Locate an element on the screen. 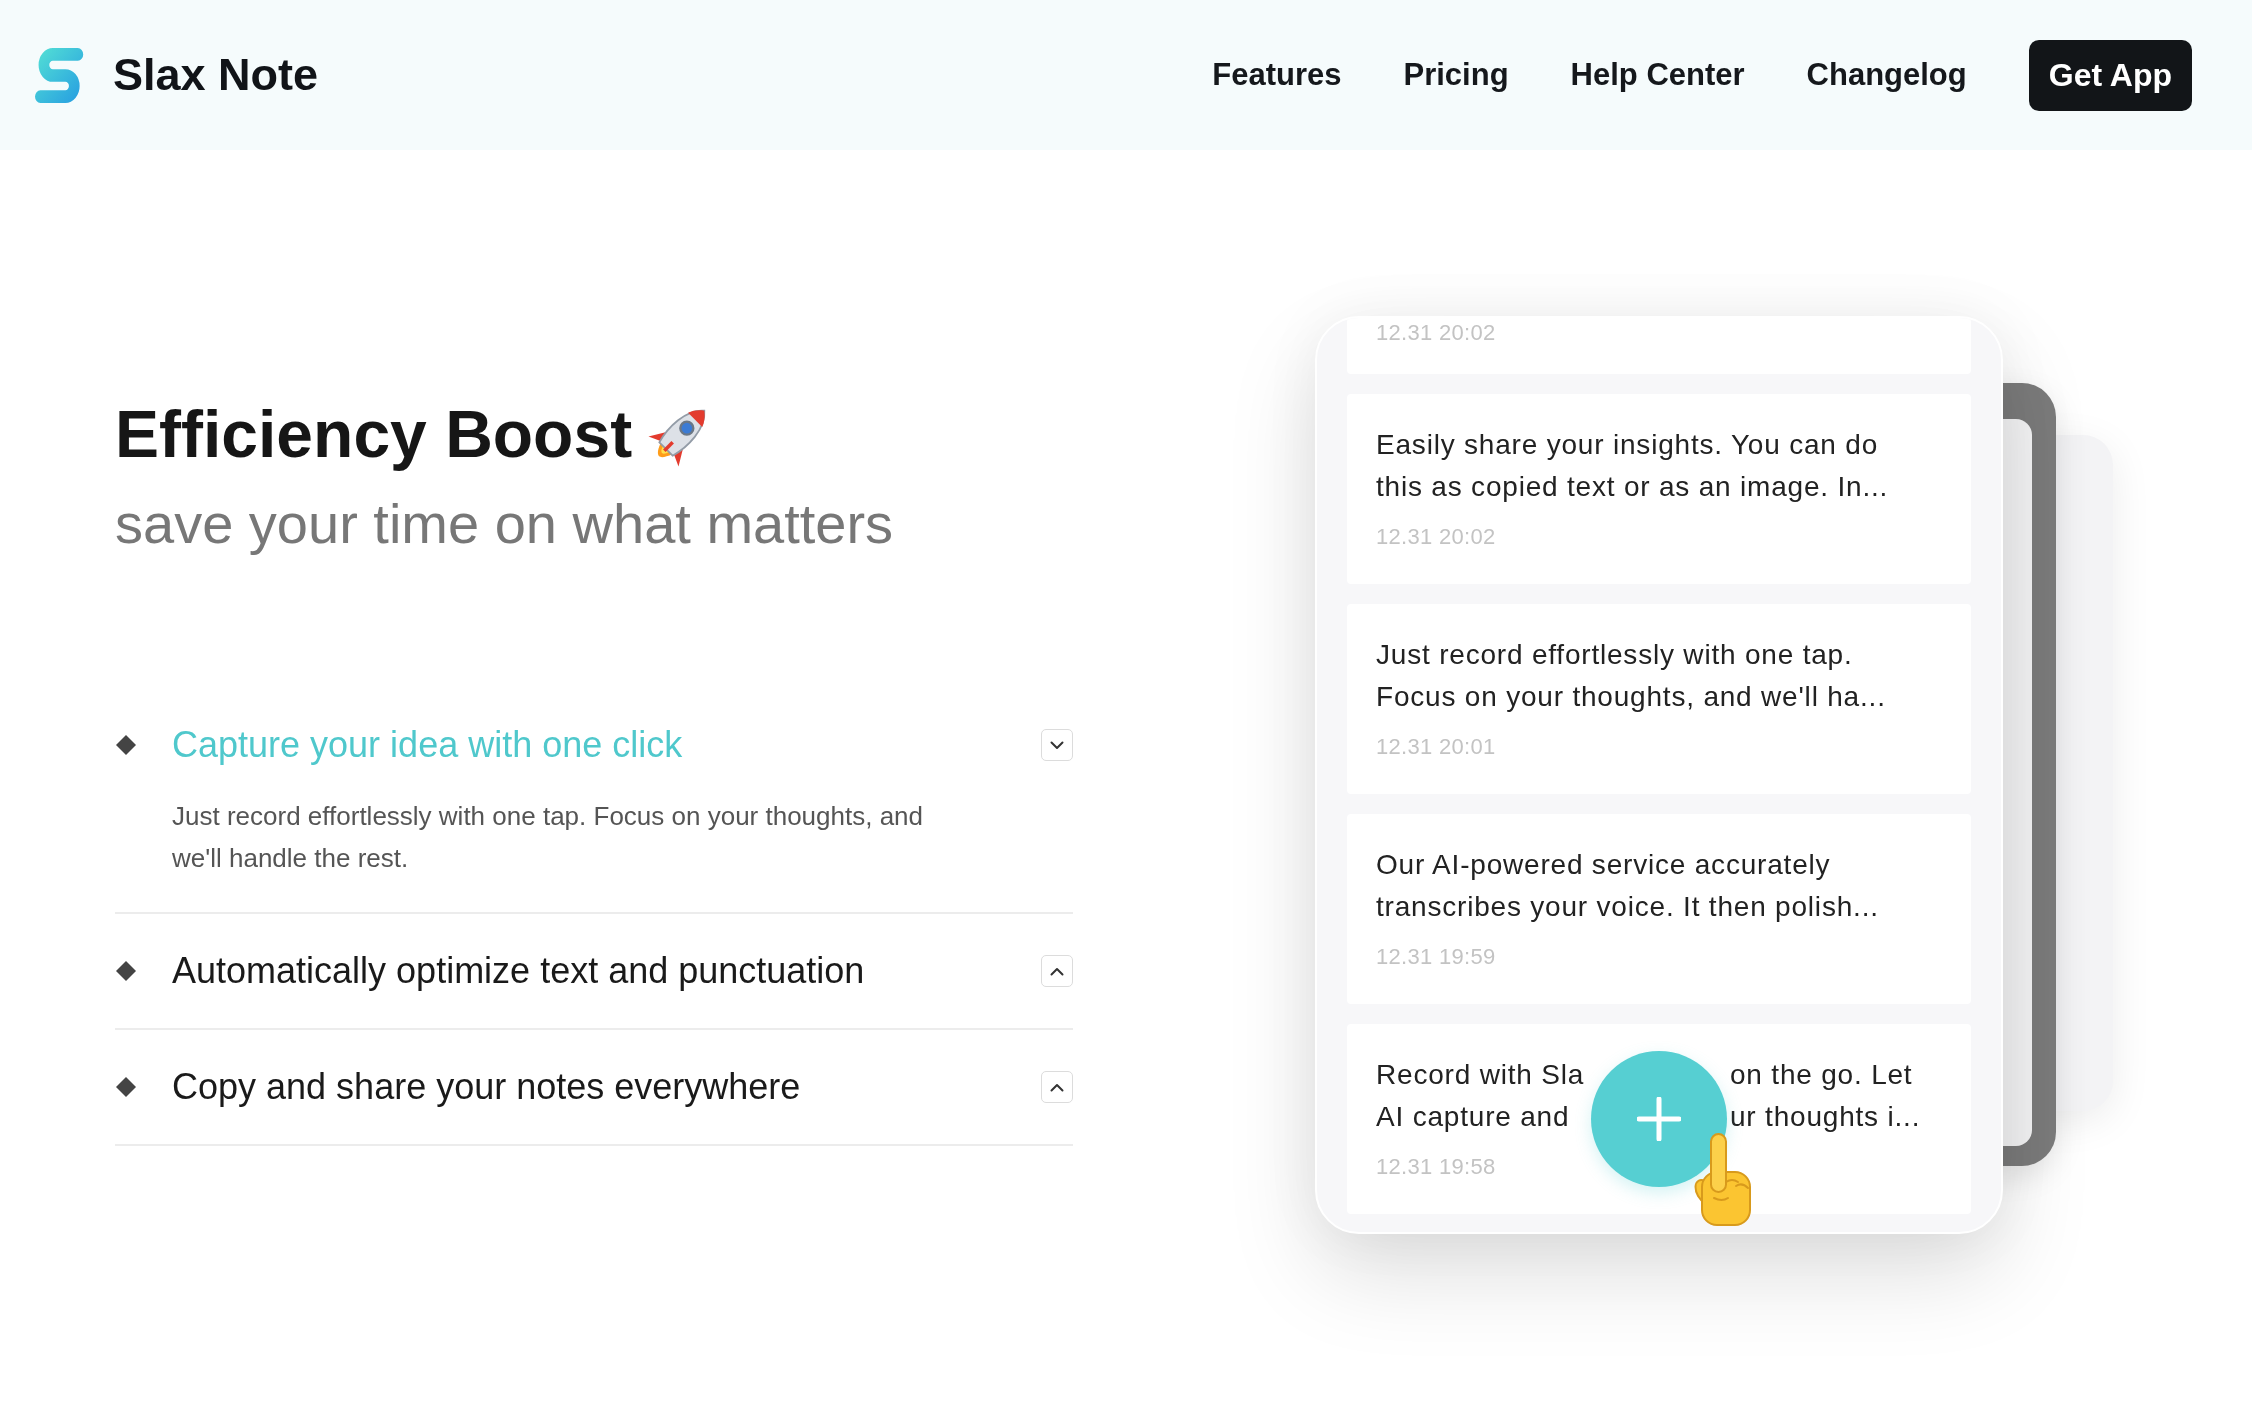 This screenshot has width=2252, height=1420. note-card: Just record effortlessly with one tap. Focus on your thoughts, and we'll ha... 12.31 20:01 is located at coordinates (1659, 699).